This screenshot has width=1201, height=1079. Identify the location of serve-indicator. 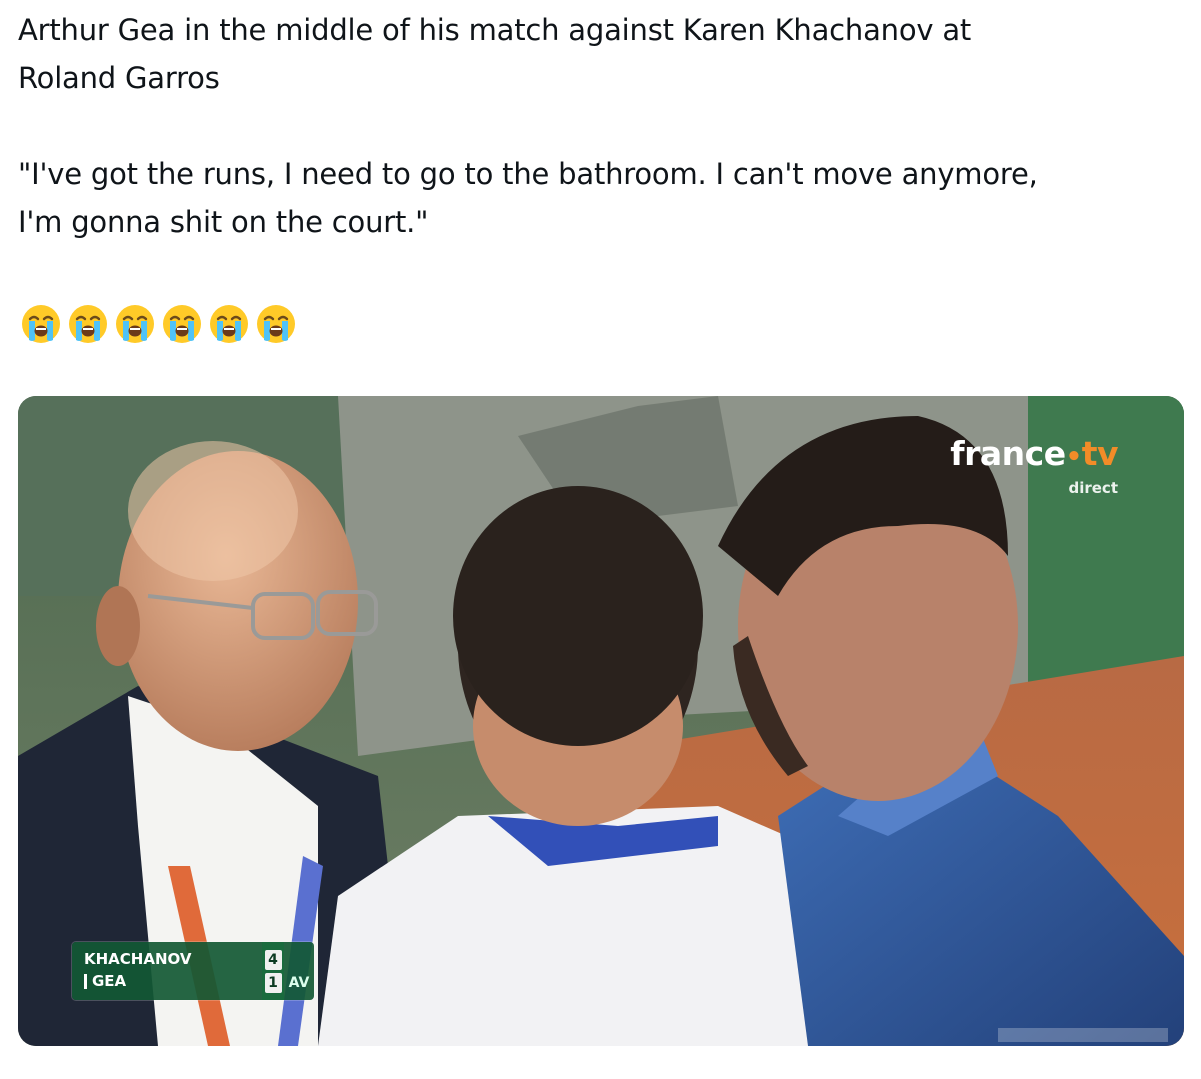
(85, 981).